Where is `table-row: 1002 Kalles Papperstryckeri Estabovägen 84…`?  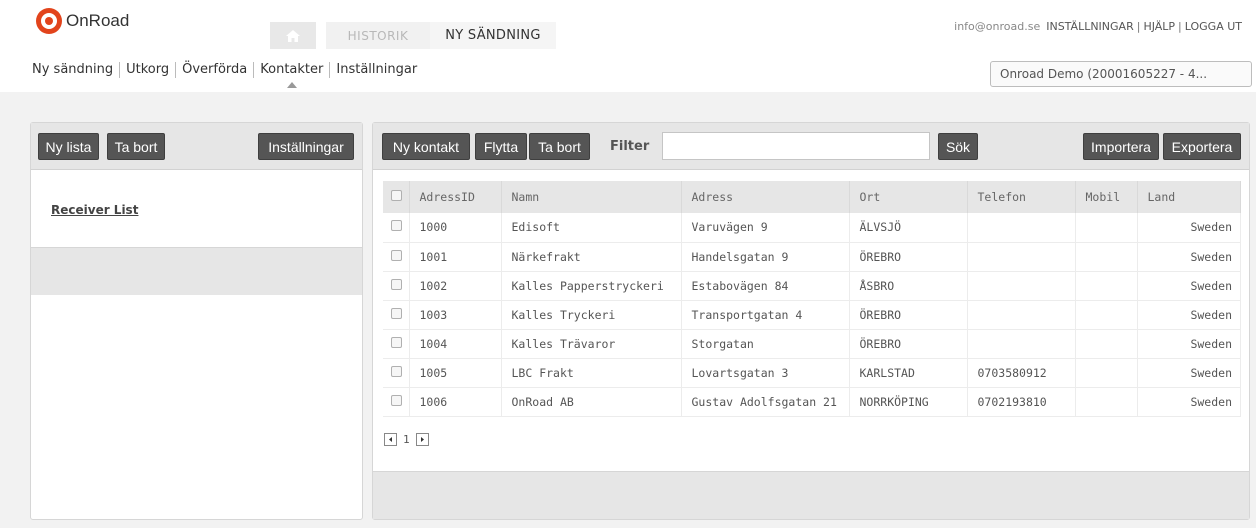 table-row: 1002 Kalles Papperstryckeri Estabovägen 84… is located at coordinates (812, 285).